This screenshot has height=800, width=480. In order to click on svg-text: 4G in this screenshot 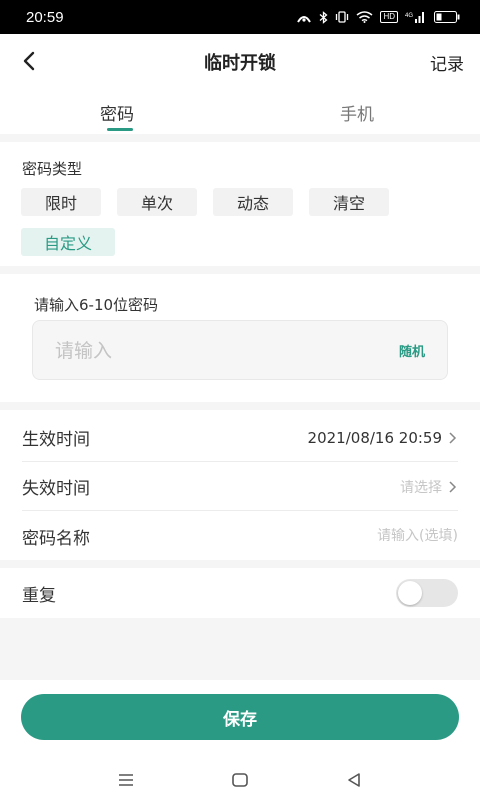, I will do `click(409, 16)`.